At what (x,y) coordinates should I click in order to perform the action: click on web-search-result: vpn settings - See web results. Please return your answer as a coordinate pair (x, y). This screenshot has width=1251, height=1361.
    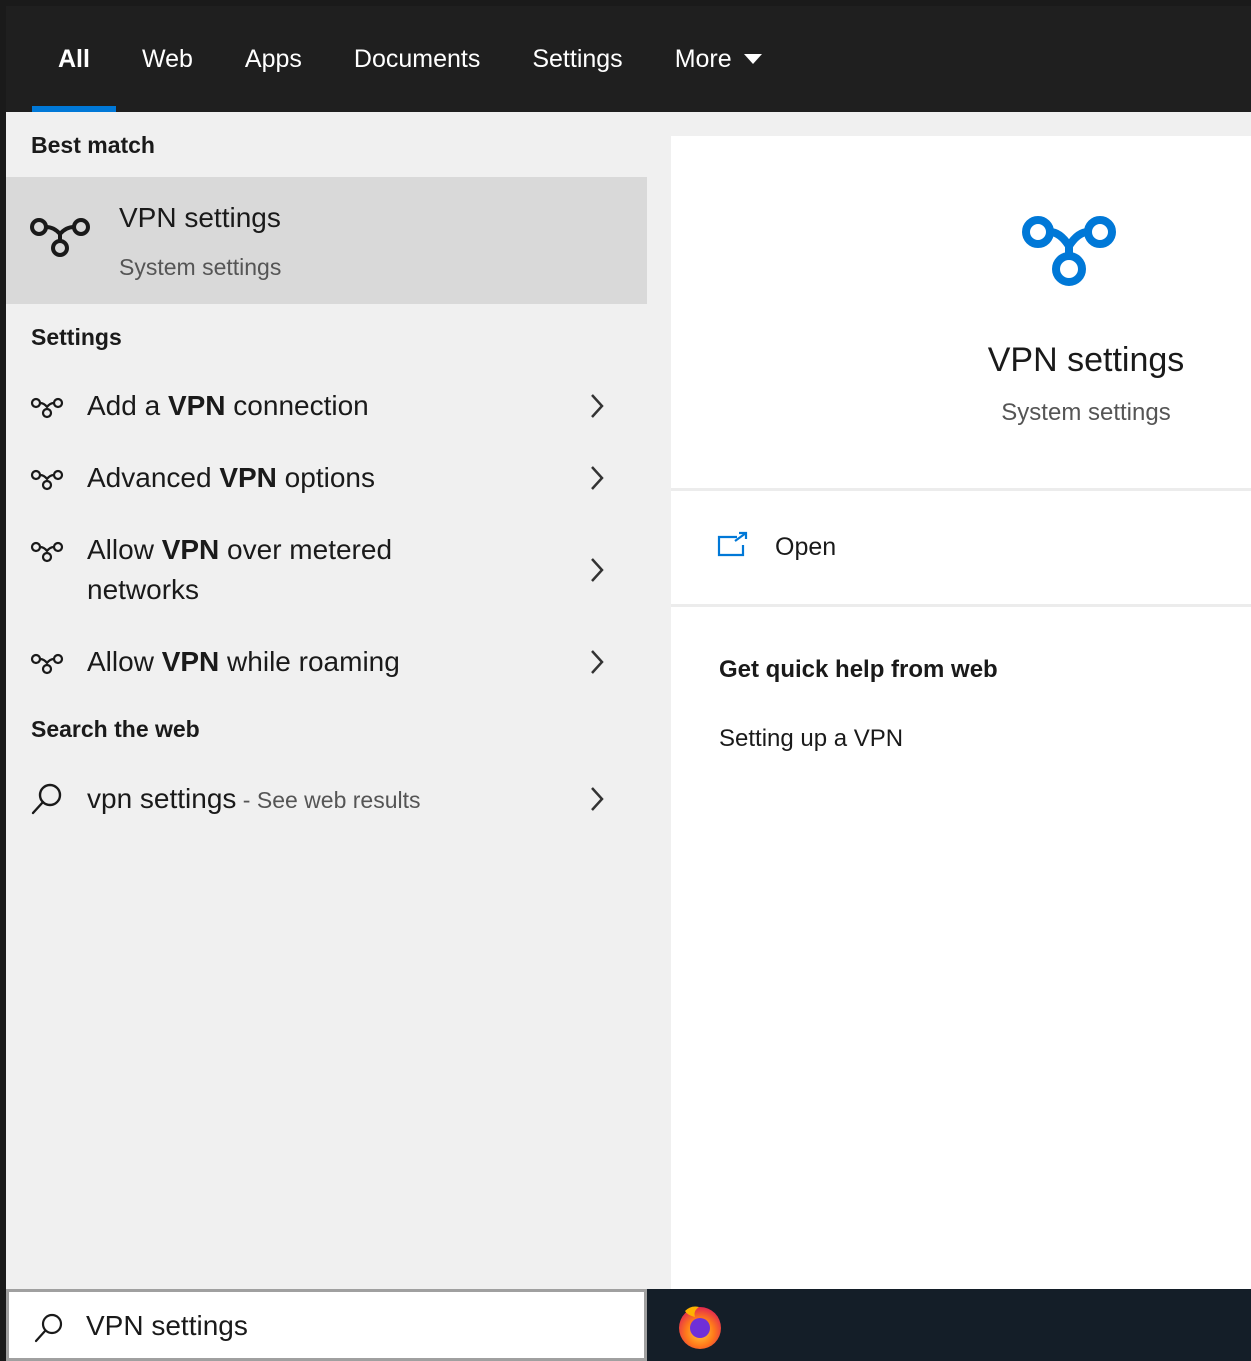
    Looking at the image, I should click on (326, 800).